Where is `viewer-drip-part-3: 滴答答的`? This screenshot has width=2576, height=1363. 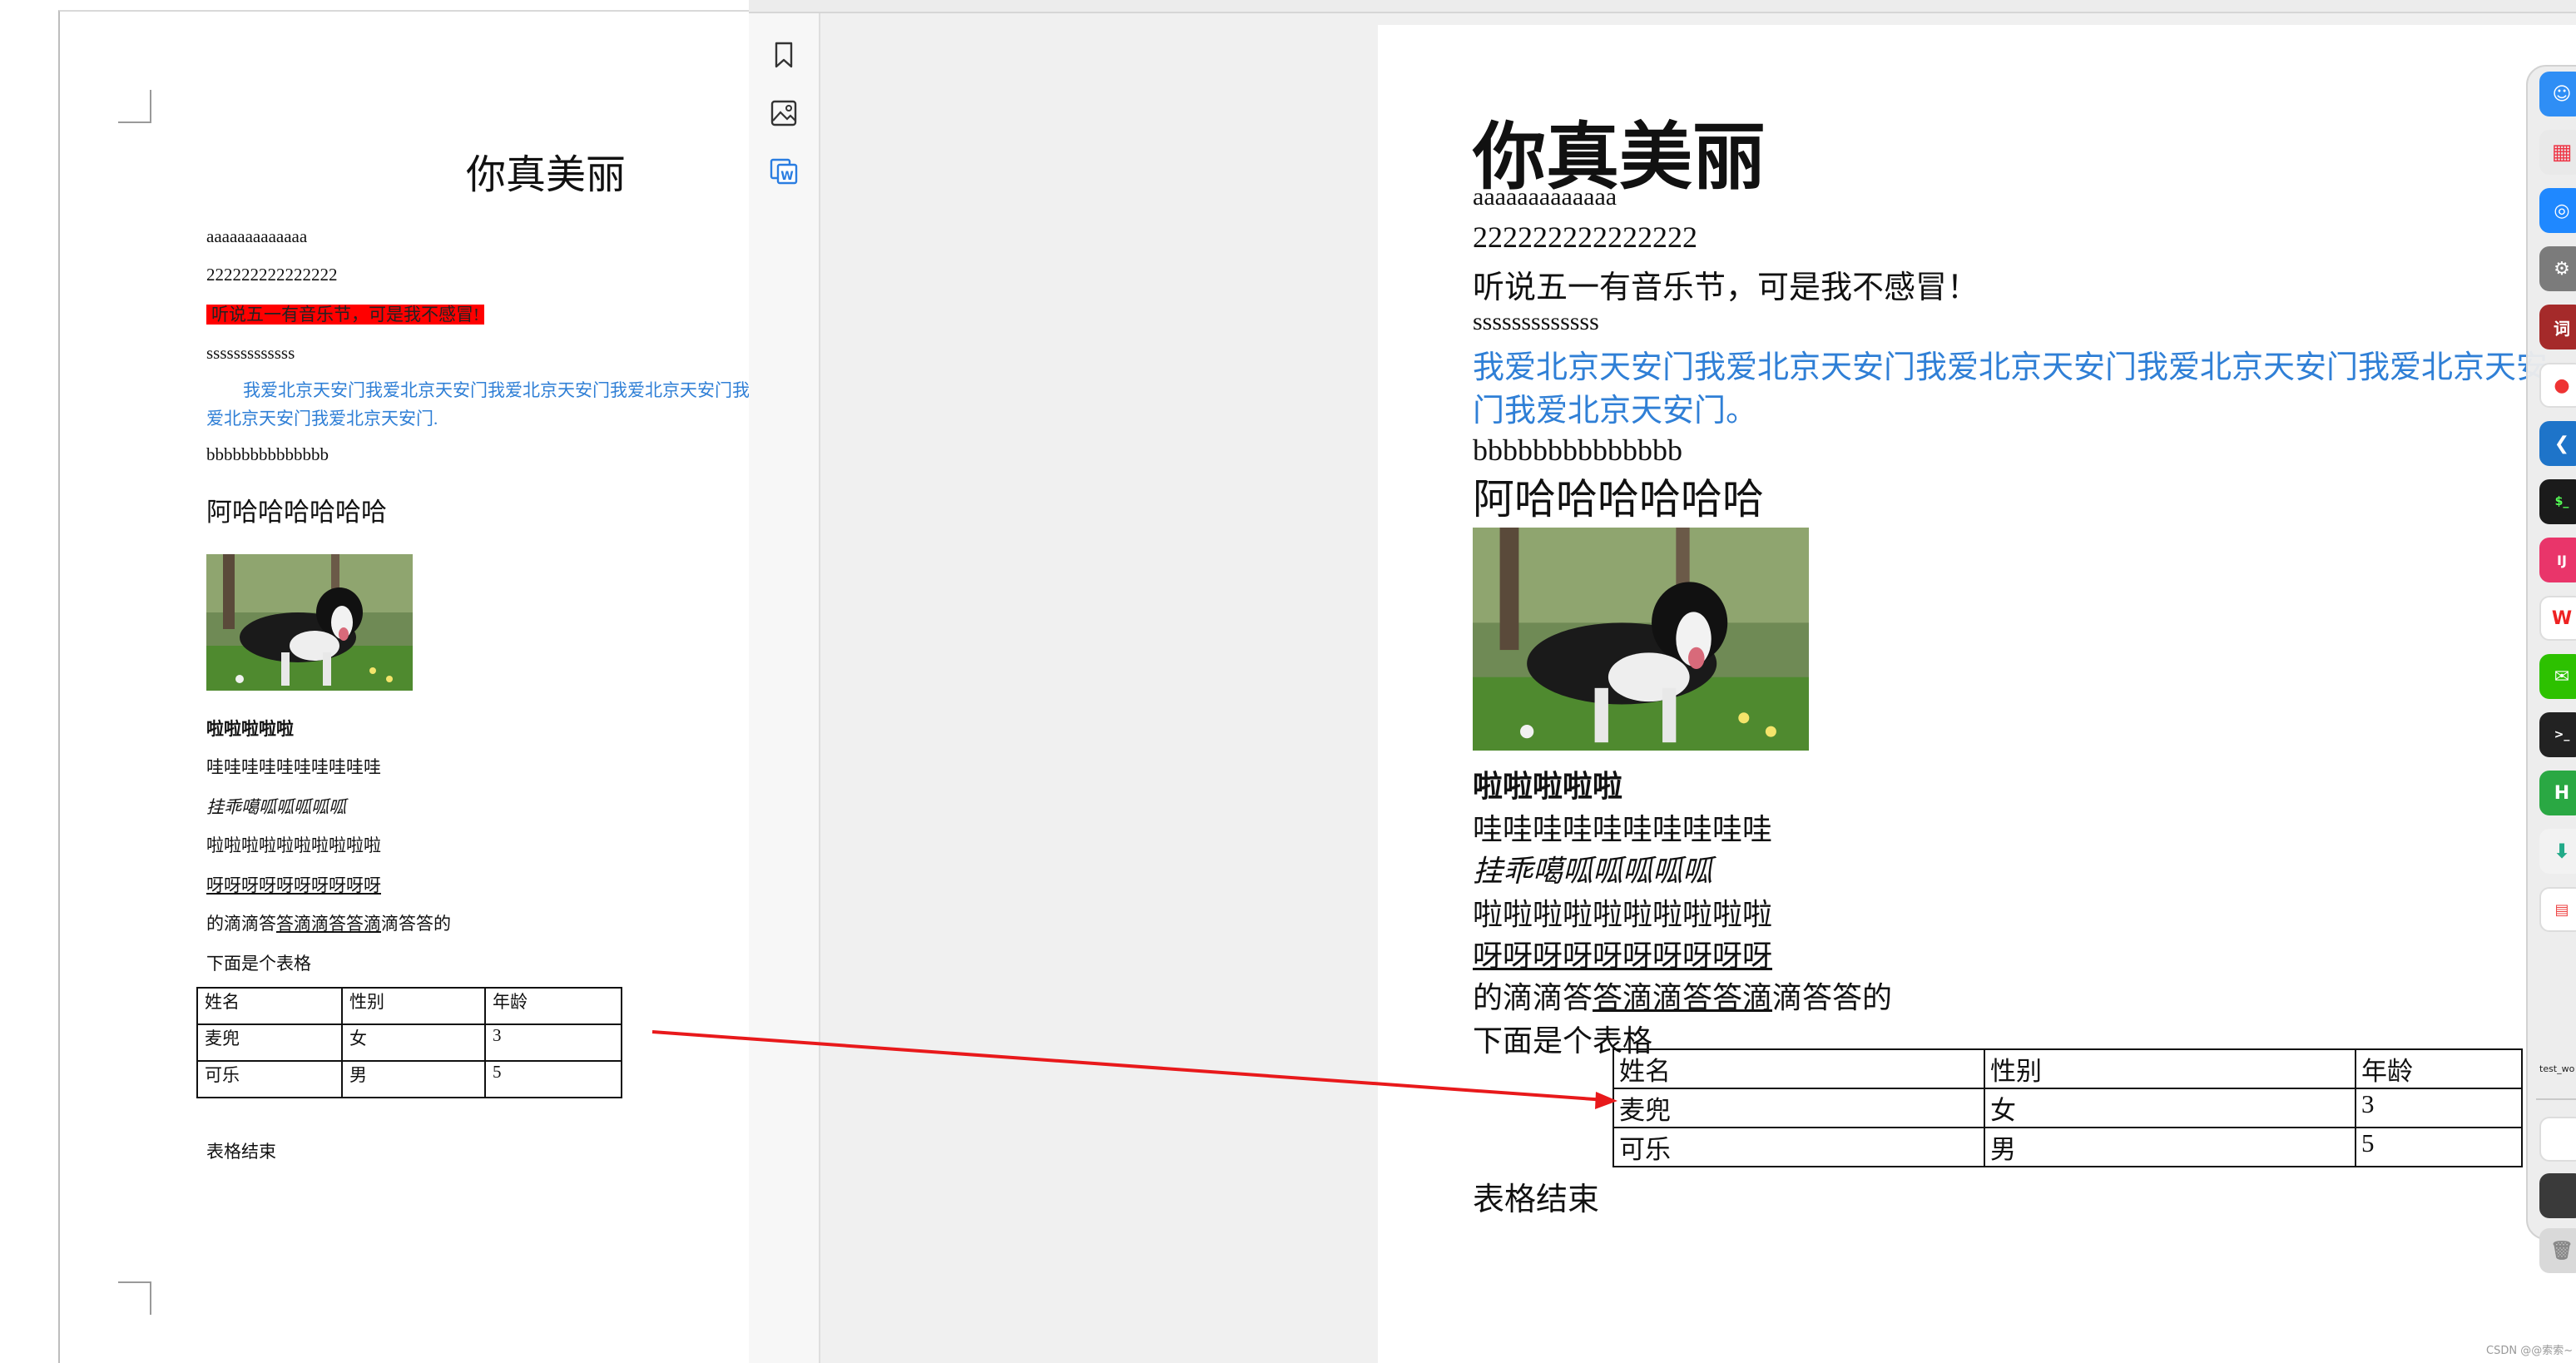
viewer-drip-part-3: 滴答答的 is located at coordinates (1833, 998).